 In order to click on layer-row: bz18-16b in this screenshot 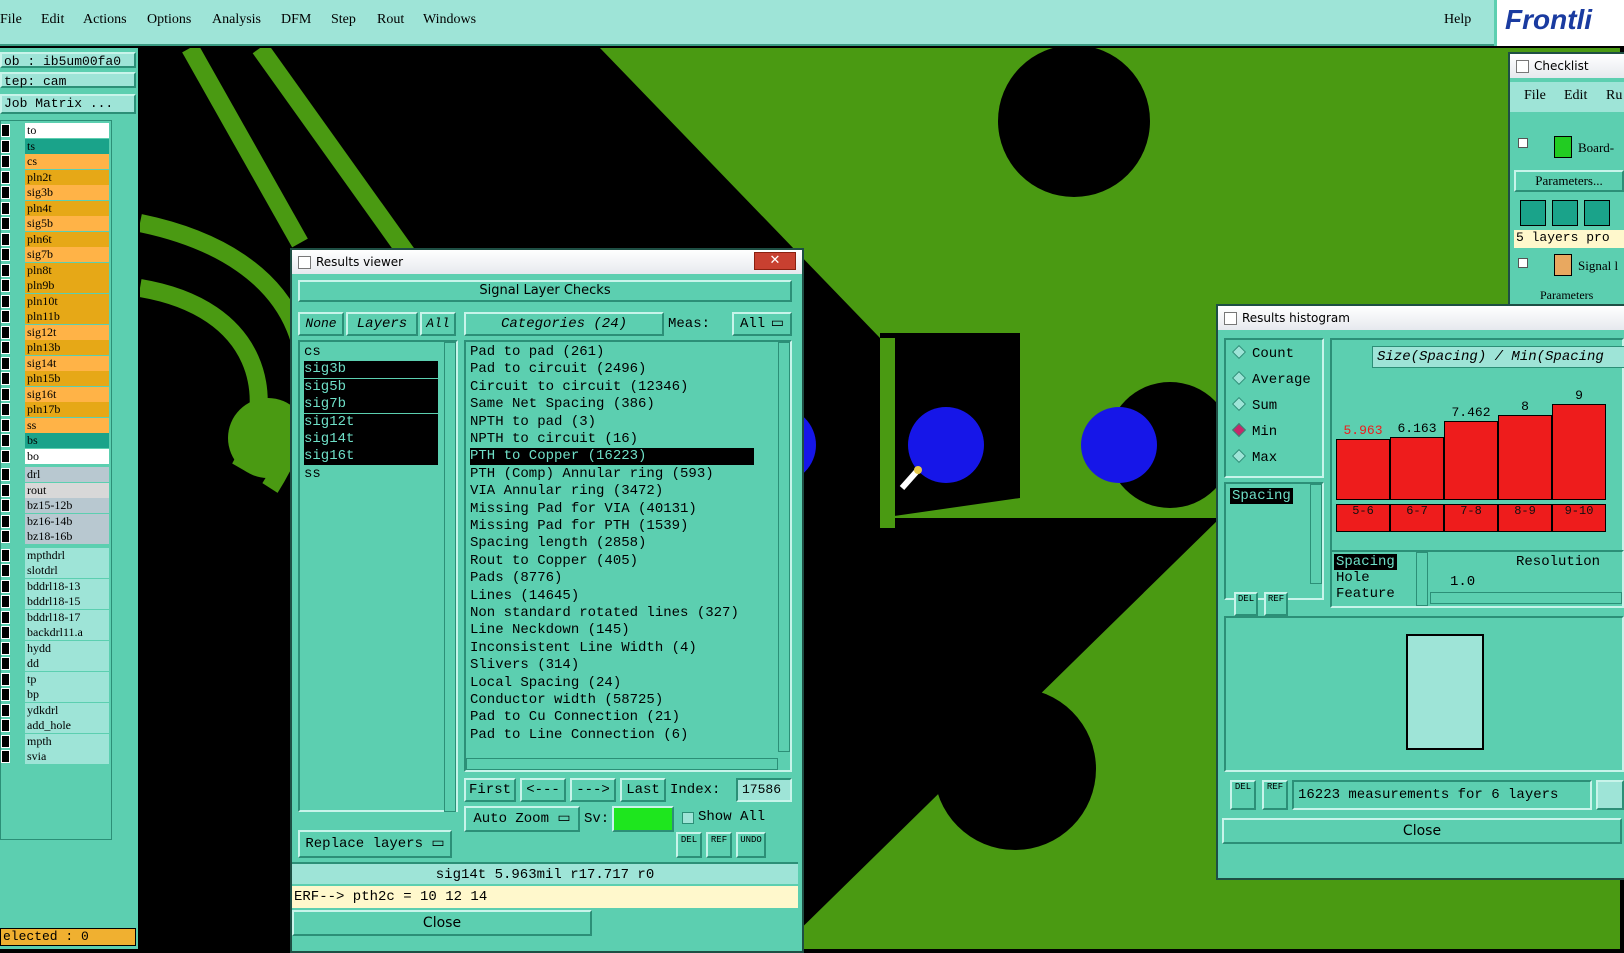, I will do `click(55, 536)`.